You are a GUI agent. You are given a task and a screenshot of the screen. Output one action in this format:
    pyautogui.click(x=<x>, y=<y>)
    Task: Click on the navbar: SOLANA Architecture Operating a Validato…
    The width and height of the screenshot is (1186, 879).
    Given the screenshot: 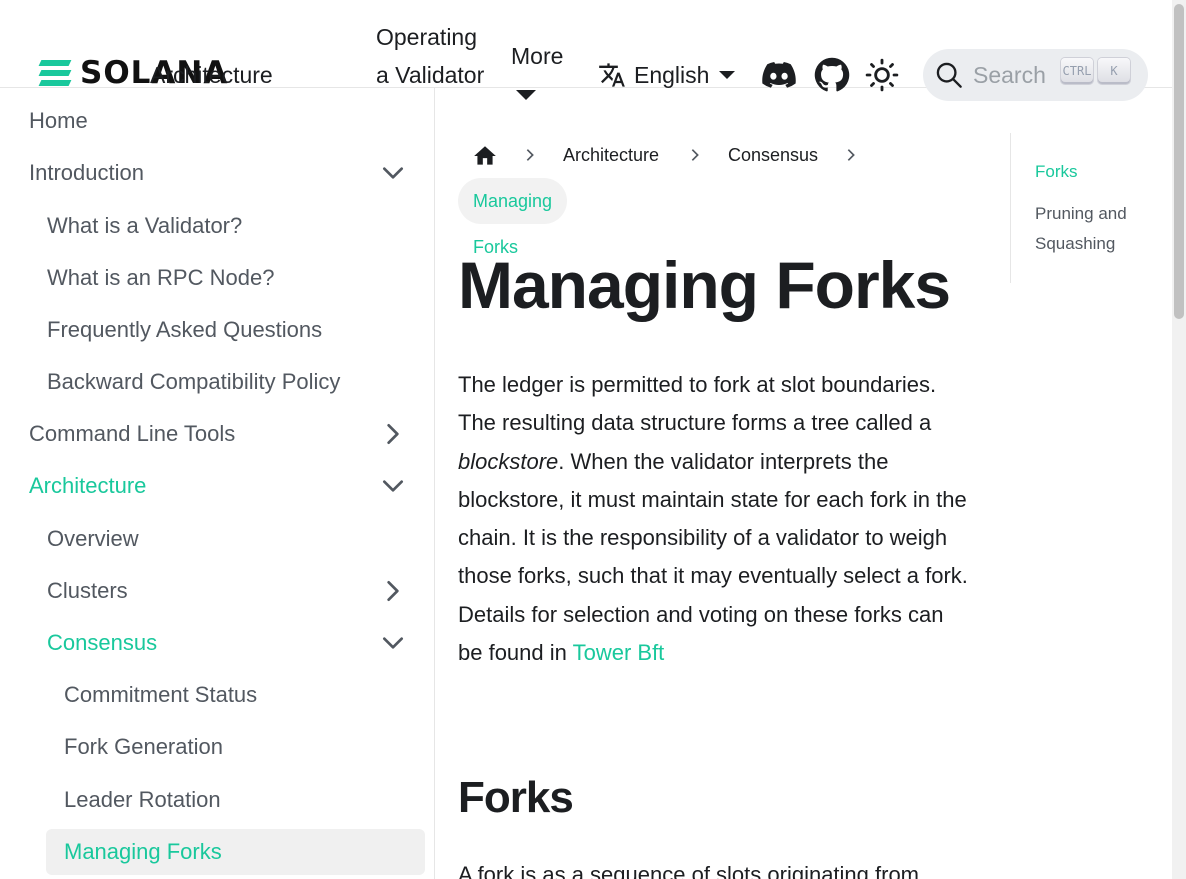 What is the action you would take?
    pyautogui.click(x=586, y=50)
    